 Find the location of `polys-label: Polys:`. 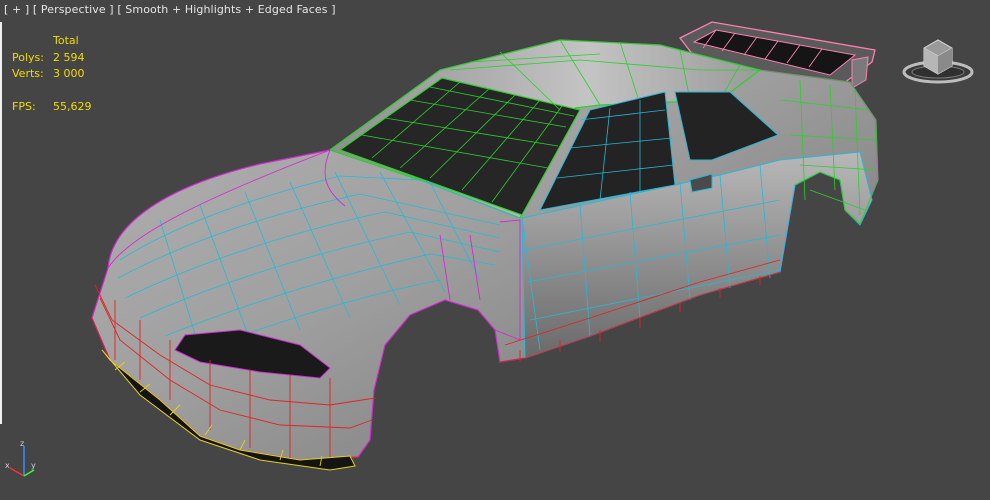

polys-label: Polys: is located at coordinates (28, 57).